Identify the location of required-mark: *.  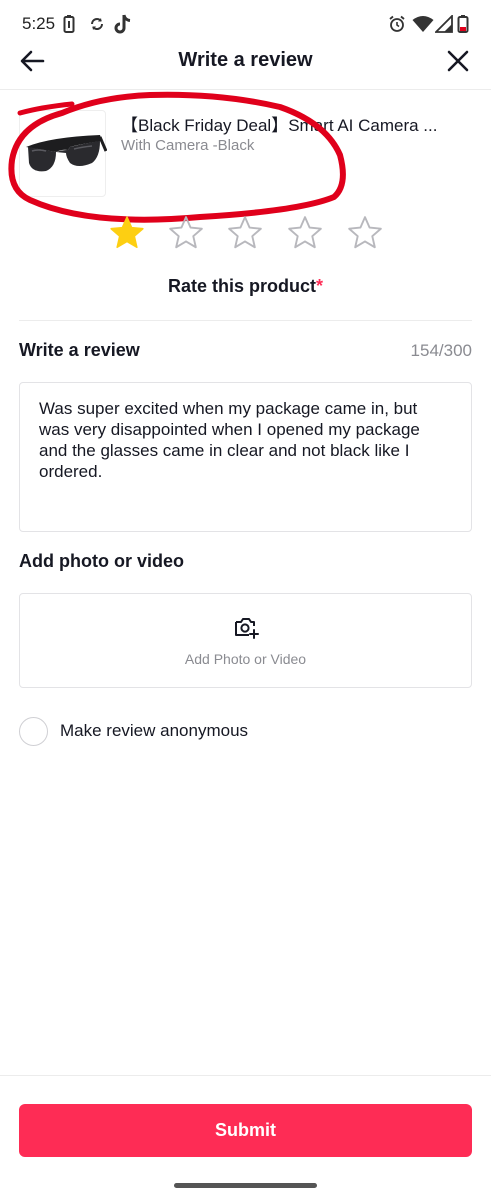
(320, 286).